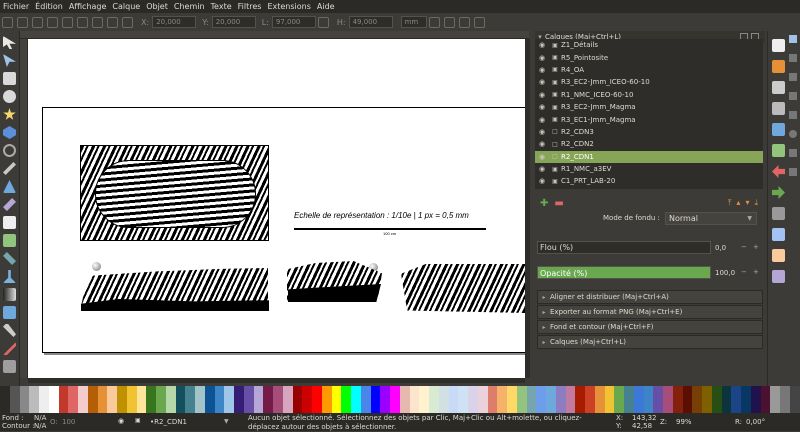  What do you see at coordinates (434, 22) in the screenshot?
I see `scale-stroke-icon` at bounding box center [434, 22].